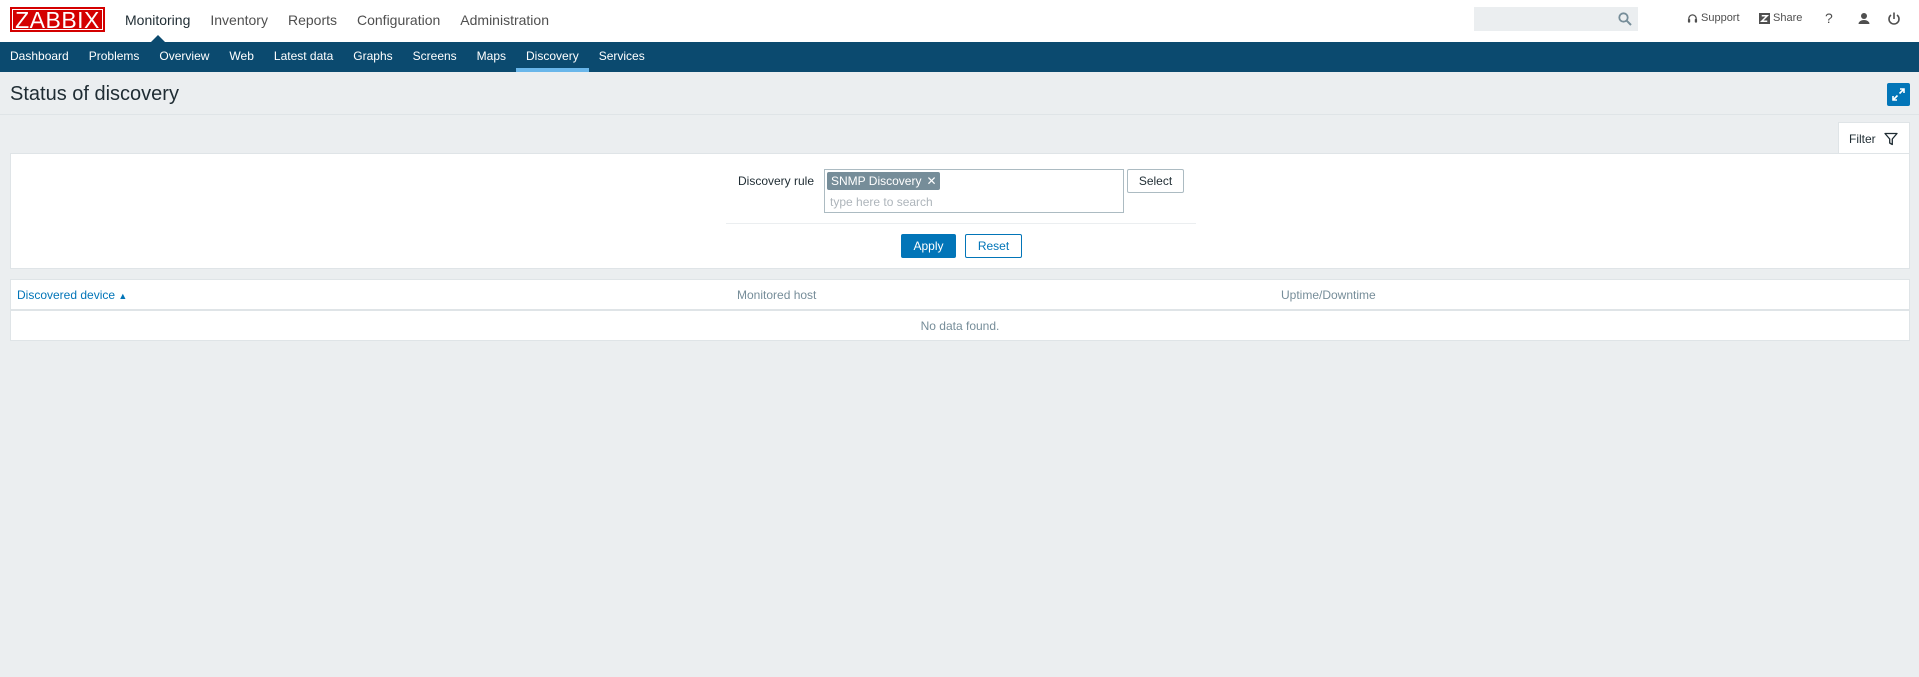 This screenshot has height=677, width=1919. Describe the element at coordinates (1720, 18) in the screenshot. I see `support-label: Support` at that location.